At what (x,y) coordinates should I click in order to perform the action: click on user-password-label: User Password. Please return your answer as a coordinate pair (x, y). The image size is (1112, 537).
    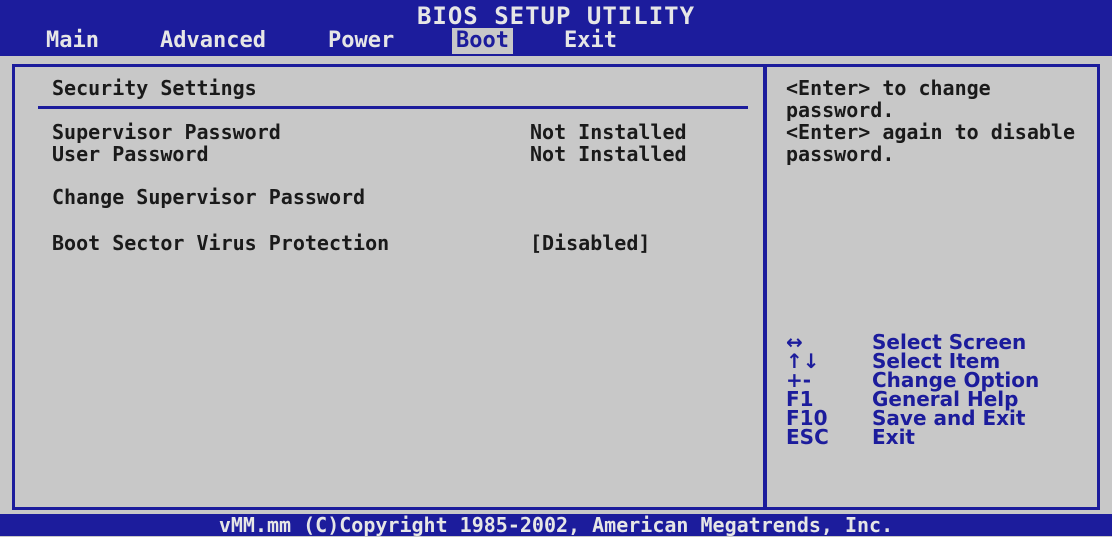
    Looking at the image, I should click on (130, 154).